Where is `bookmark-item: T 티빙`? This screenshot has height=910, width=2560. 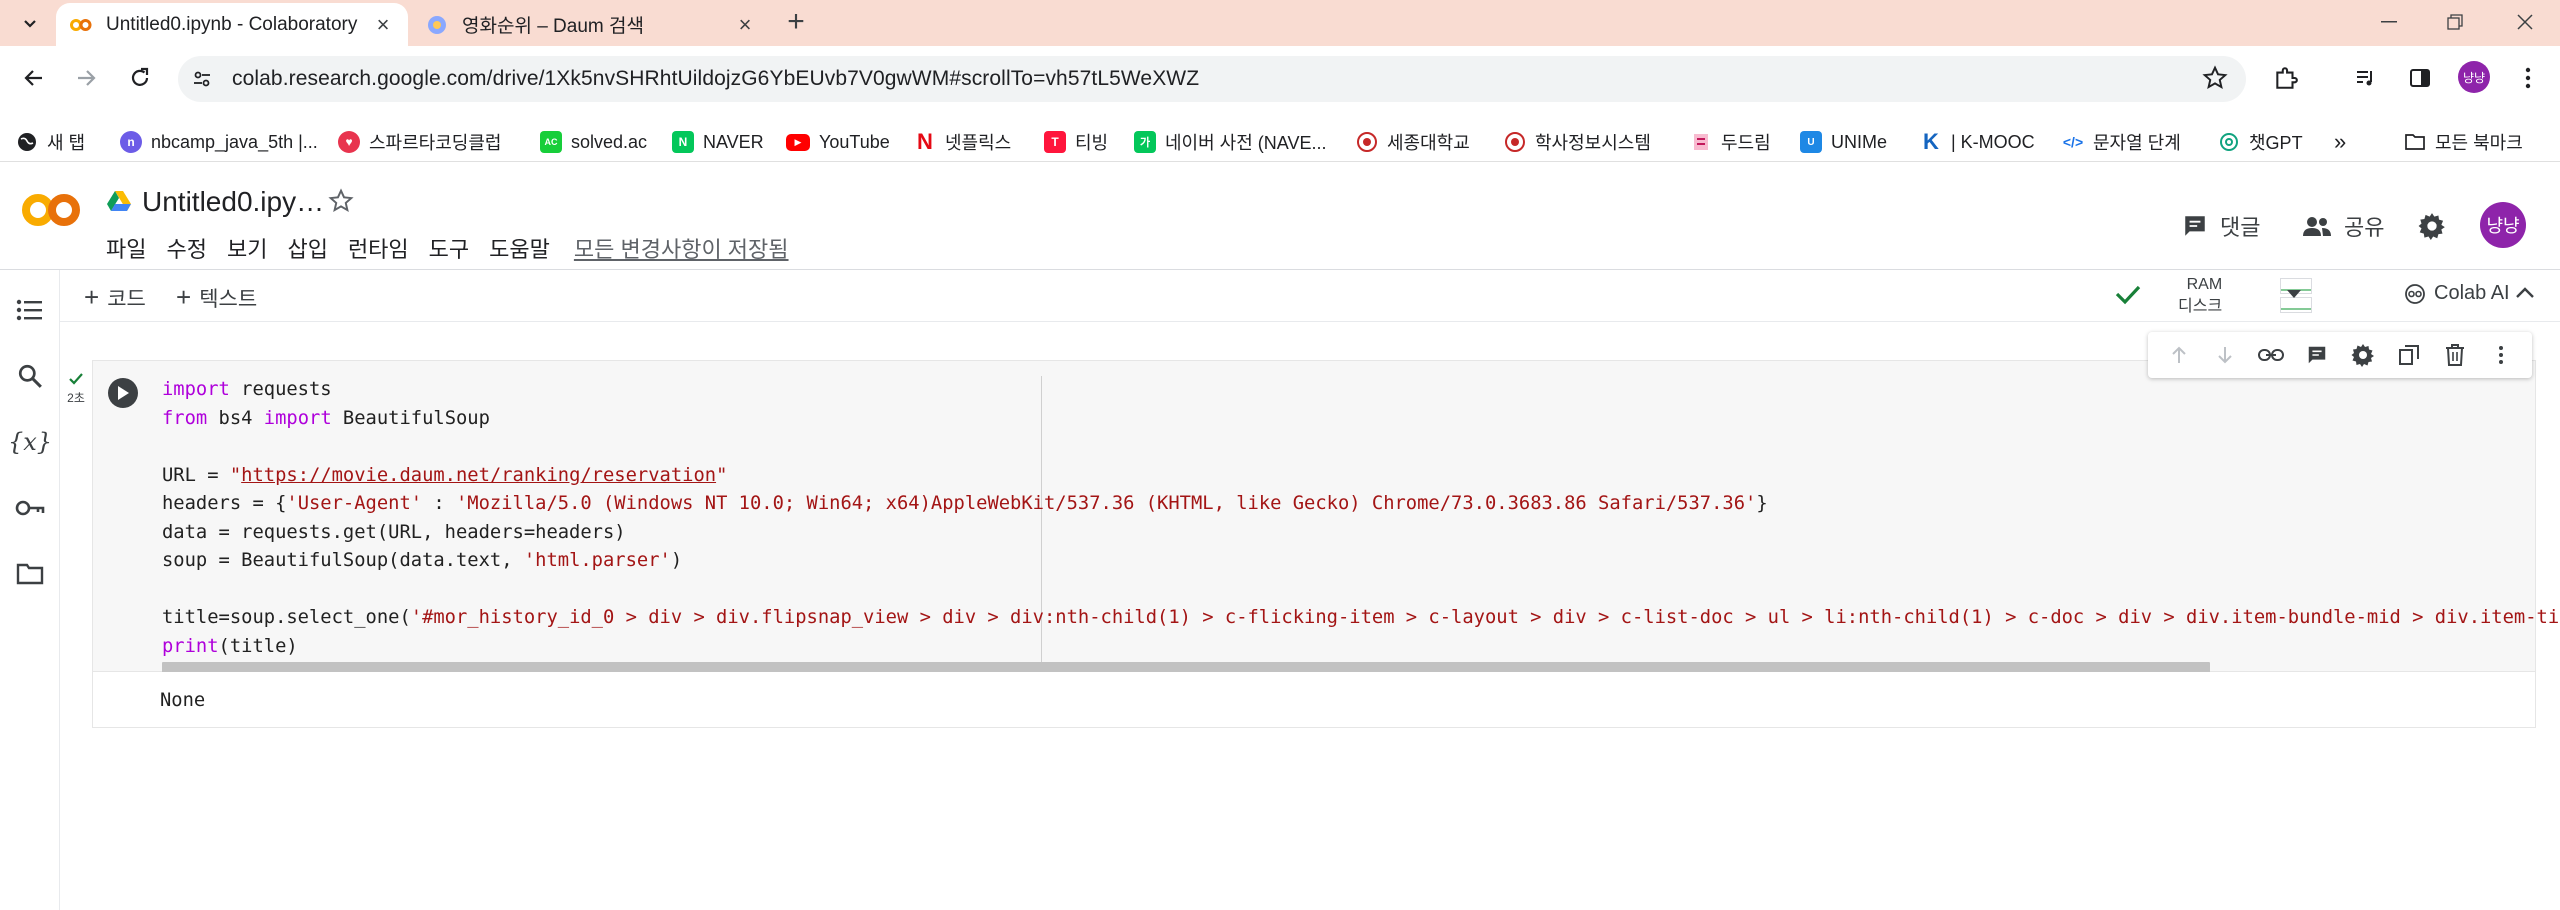 bookmark-item: T 티빙 is located at coordinates (1076, 142).